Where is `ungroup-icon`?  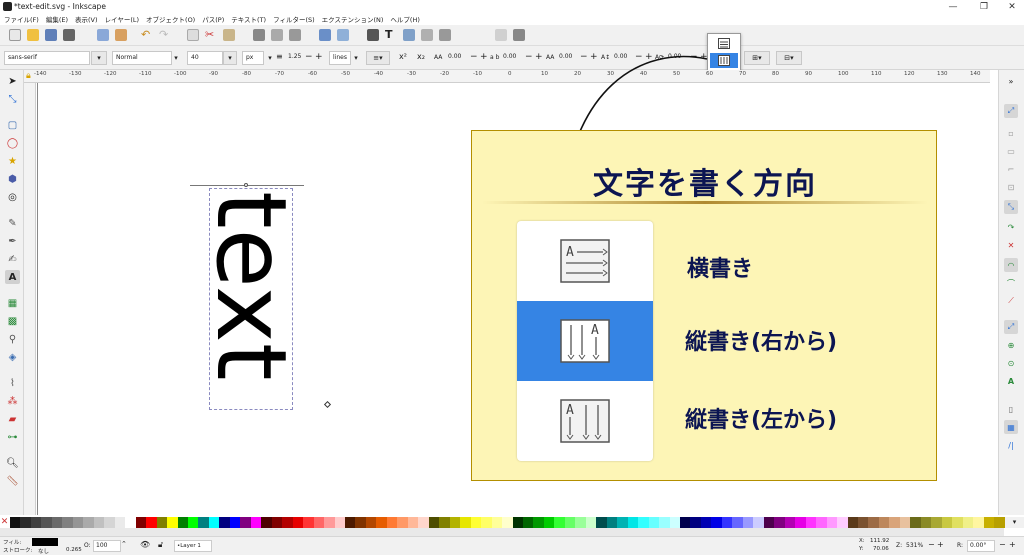 ungroup-icon is located at coordinates (343, 35).